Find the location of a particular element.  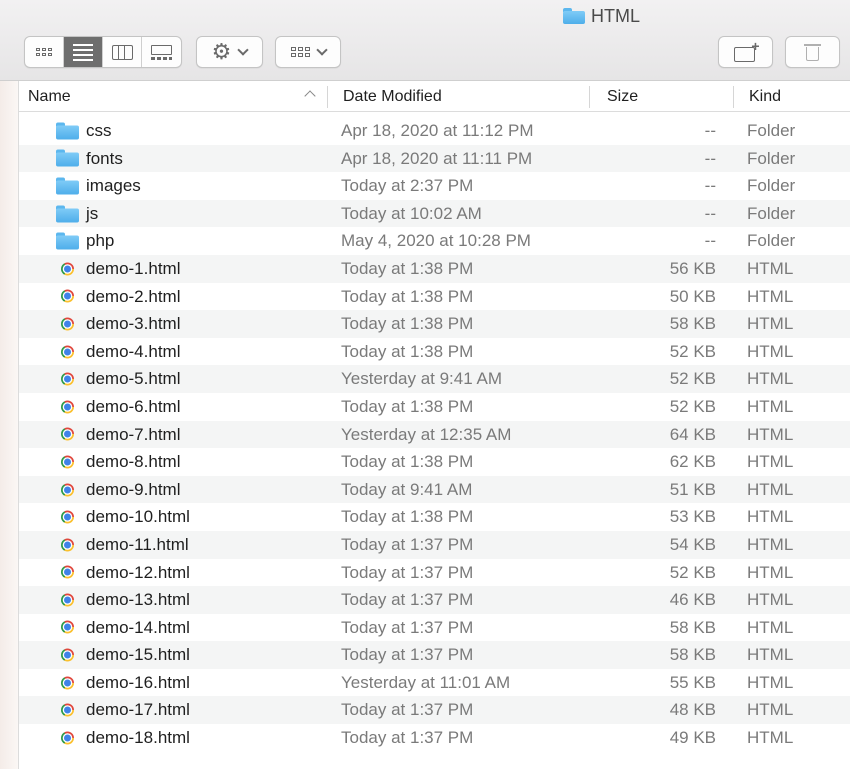

file-row: demo-3.html Today at 1:38 PM 58 KB HTML is located at coordinates (434, 324).